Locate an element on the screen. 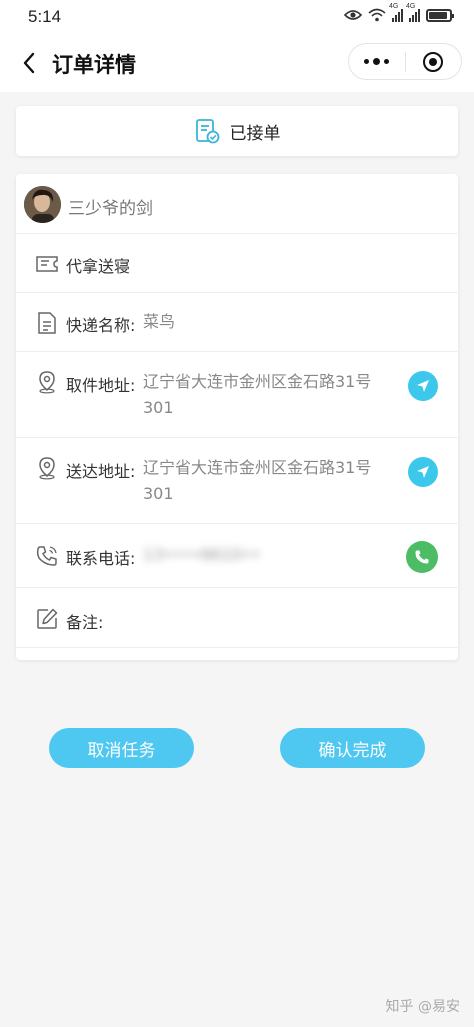 This screenshot has height=1027, width=474. avatar is located at coordinates (42, 204).